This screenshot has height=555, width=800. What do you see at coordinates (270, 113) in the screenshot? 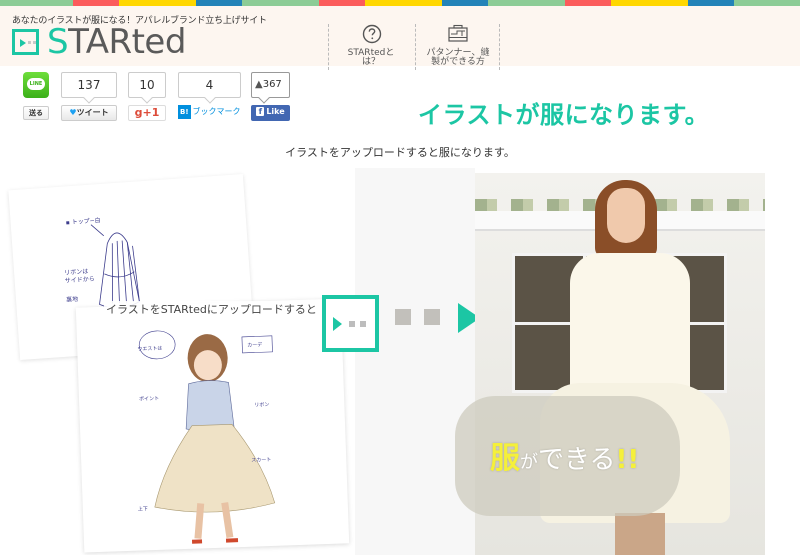
I see `facebook-like-button: f Like` at bounding box center [270, 113].